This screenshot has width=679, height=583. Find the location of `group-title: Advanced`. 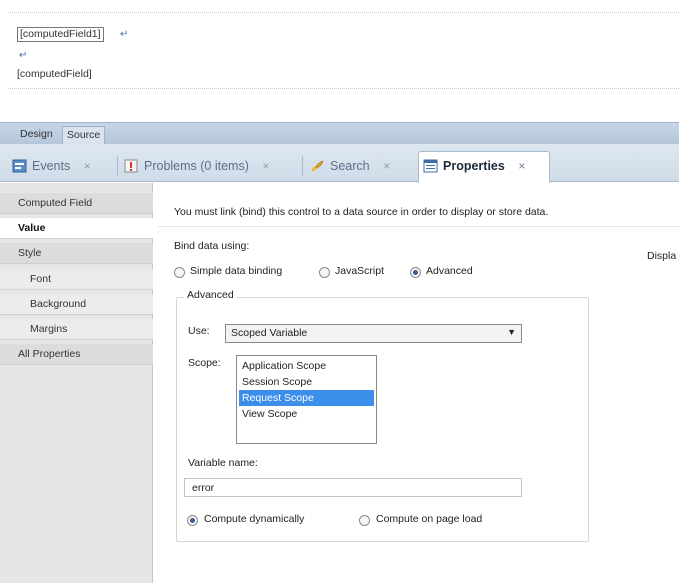

group-title: Advanced is located at coordinates (210, 295).